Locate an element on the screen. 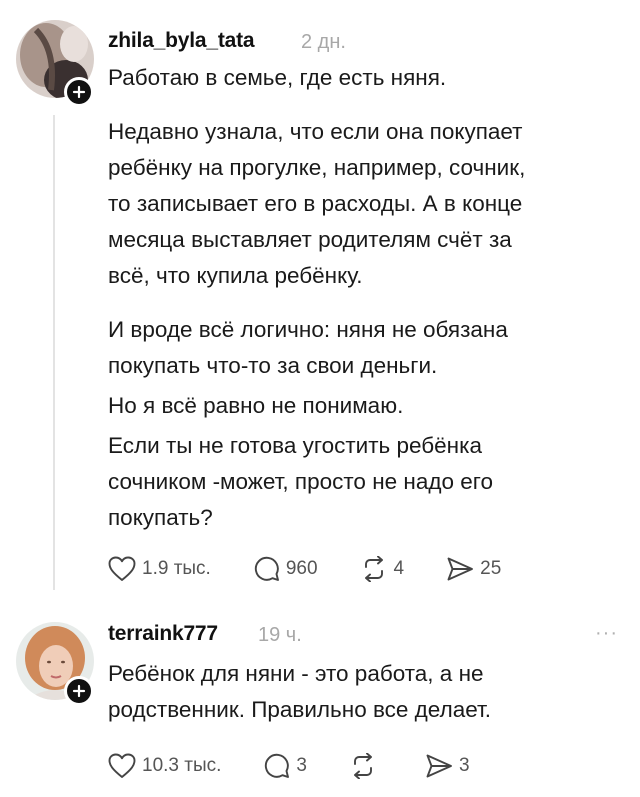 This screenshot has width=640, height=797. post-text-line: сочником -может, просто не надо его is located at coordinates (300, 481).